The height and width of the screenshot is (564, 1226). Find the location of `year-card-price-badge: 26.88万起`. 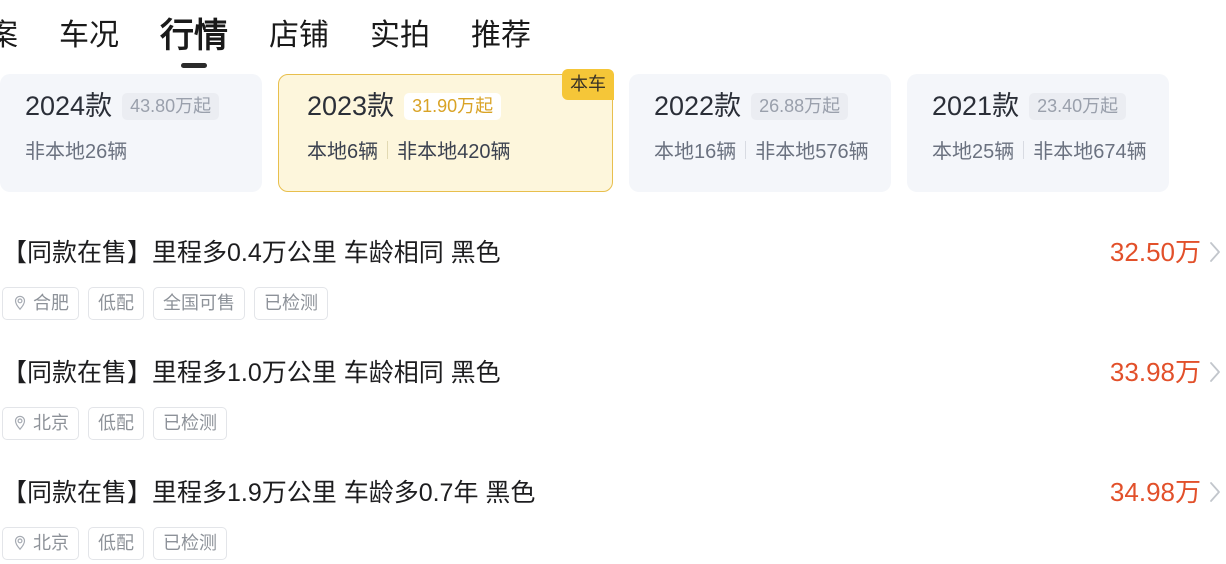

year-card-price-badge: 26.88万起 is located at coordinates (800, 106).